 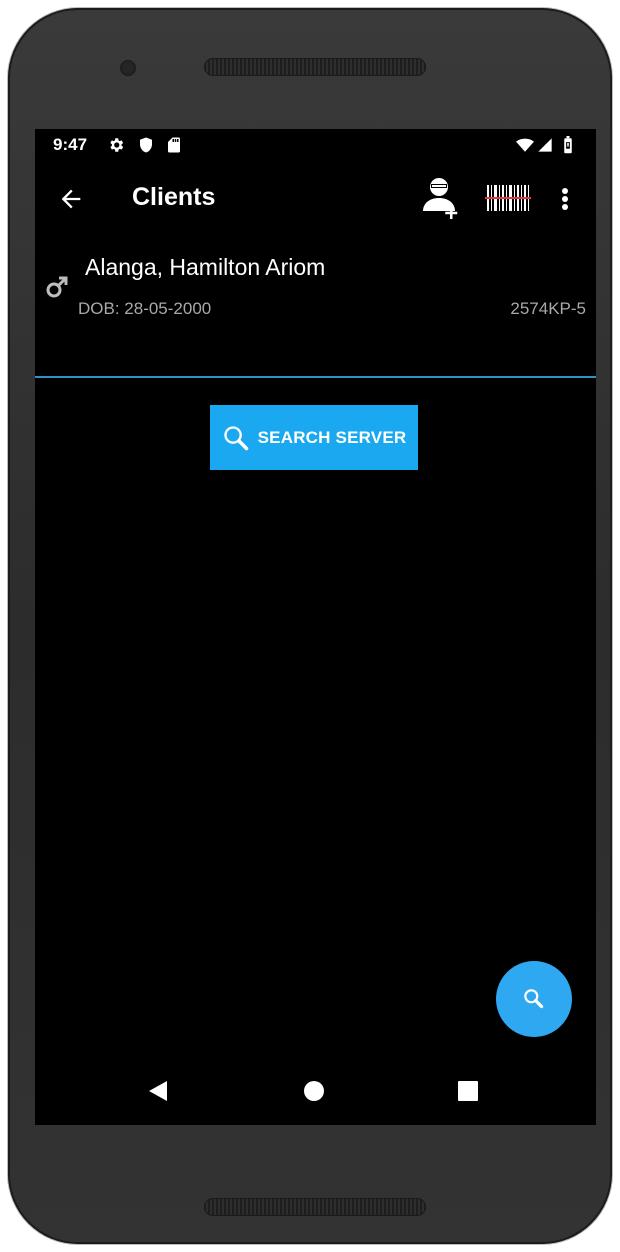 What do you see at coordinates (145, 308) in the screenshot?
I see `client-dob: DOB: 28-05-2000` at bounding box center [145, 308].